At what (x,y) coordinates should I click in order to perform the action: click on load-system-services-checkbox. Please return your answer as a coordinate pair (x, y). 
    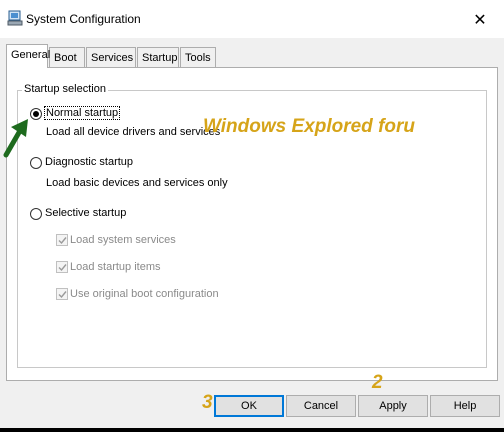
    Looking at the image, I should click on (62, 240).